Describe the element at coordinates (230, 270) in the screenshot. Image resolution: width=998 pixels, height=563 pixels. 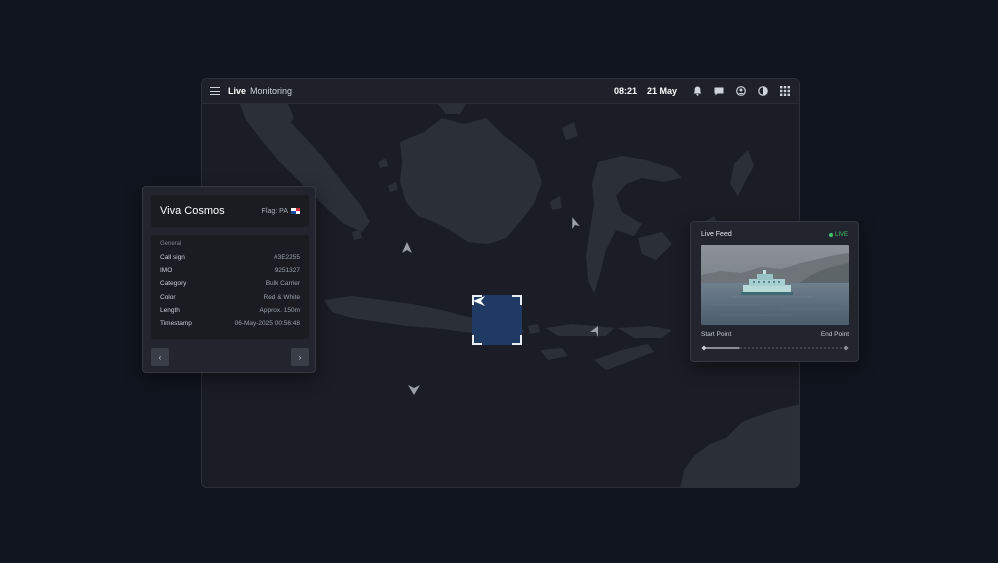
I see `detail-row: IMO 9251327` at that location.